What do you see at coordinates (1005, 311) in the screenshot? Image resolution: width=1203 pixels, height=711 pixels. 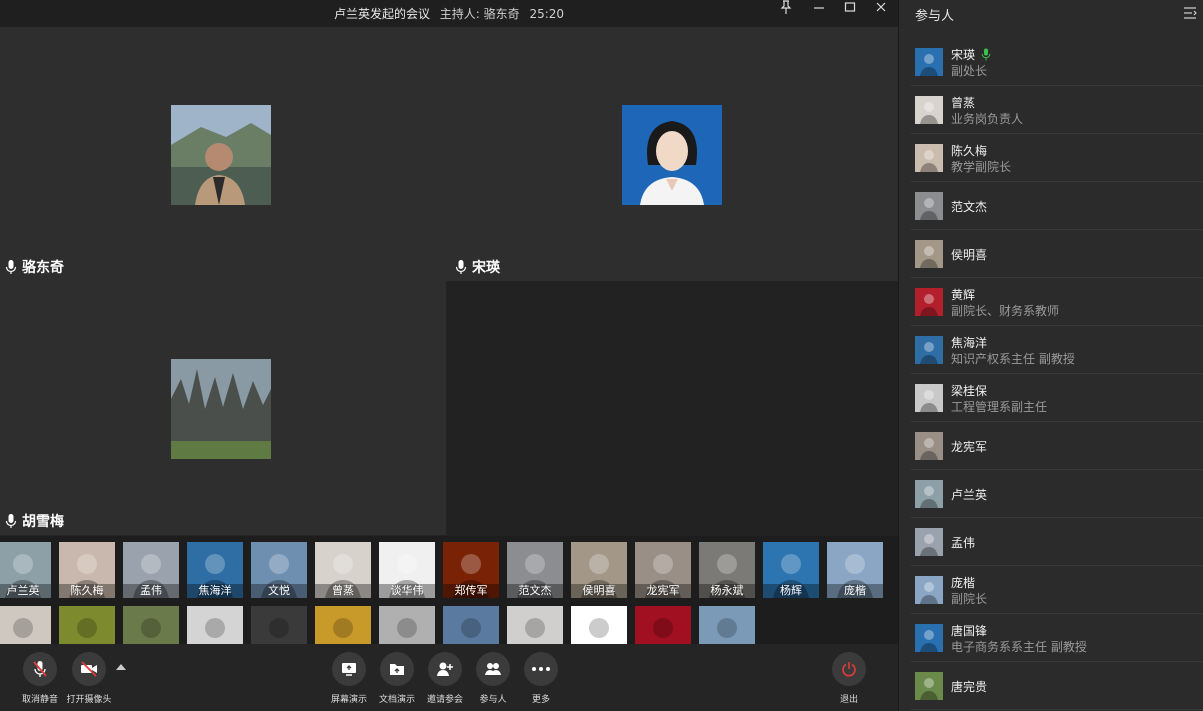 I see `participant-role: 副院长、财务系教师` at bounding box center [1005, 311].